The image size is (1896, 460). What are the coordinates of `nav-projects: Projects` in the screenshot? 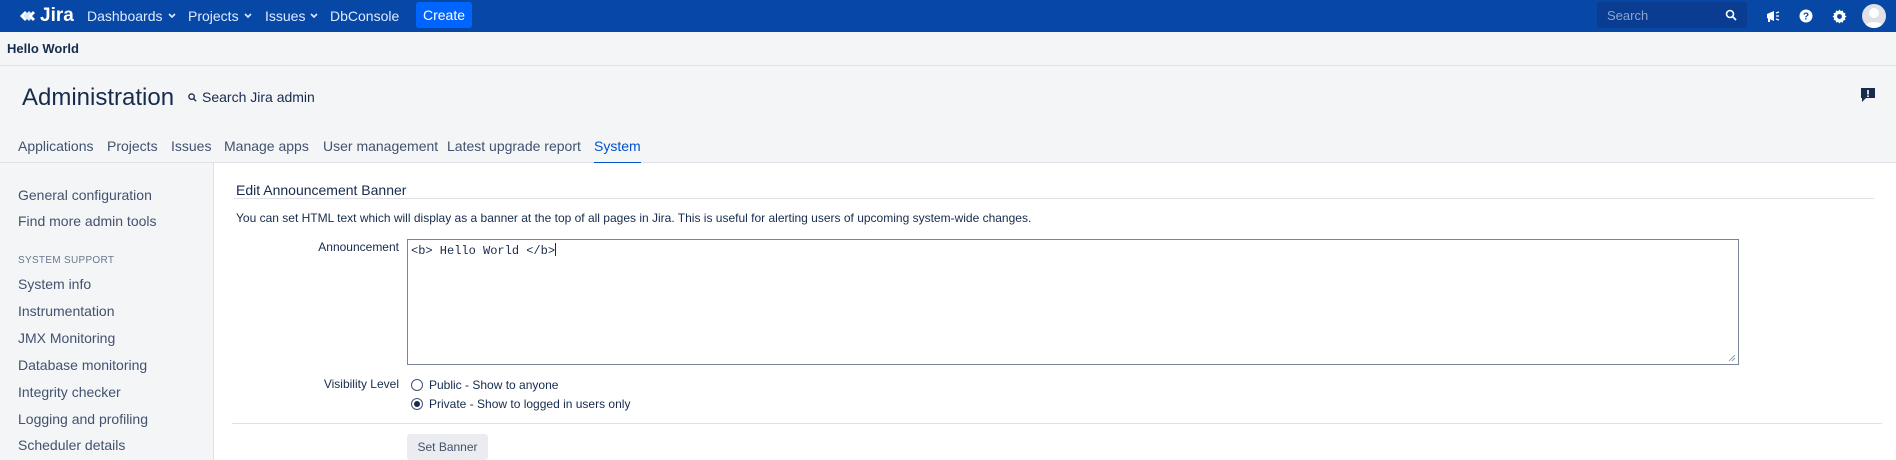 It's located at (220, 16).